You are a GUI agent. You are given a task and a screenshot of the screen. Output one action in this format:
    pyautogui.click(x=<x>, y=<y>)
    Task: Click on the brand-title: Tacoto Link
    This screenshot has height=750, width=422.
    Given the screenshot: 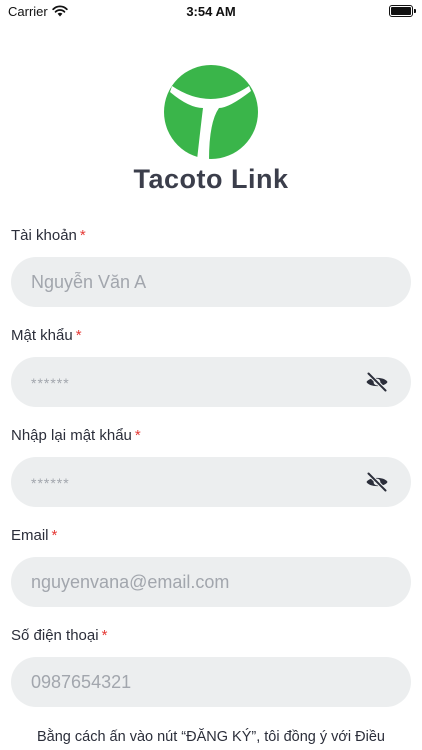 What is the action you would take?
    pyautogui.click(x=211, y=179)
    